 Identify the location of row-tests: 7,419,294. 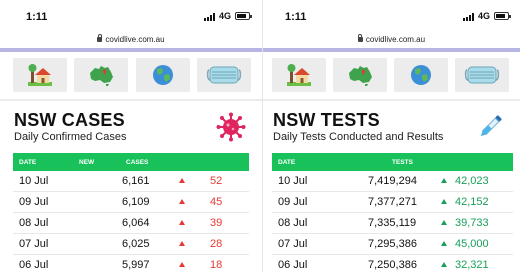
(392, 181).